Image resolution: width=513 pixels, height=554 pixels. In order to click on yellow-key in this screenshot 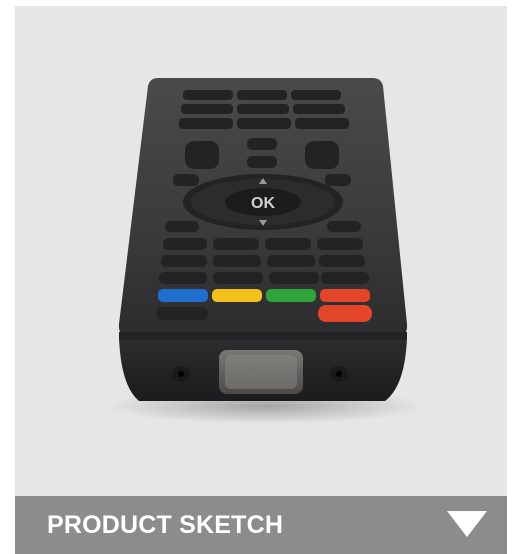, I will do `click(237, 295)`.